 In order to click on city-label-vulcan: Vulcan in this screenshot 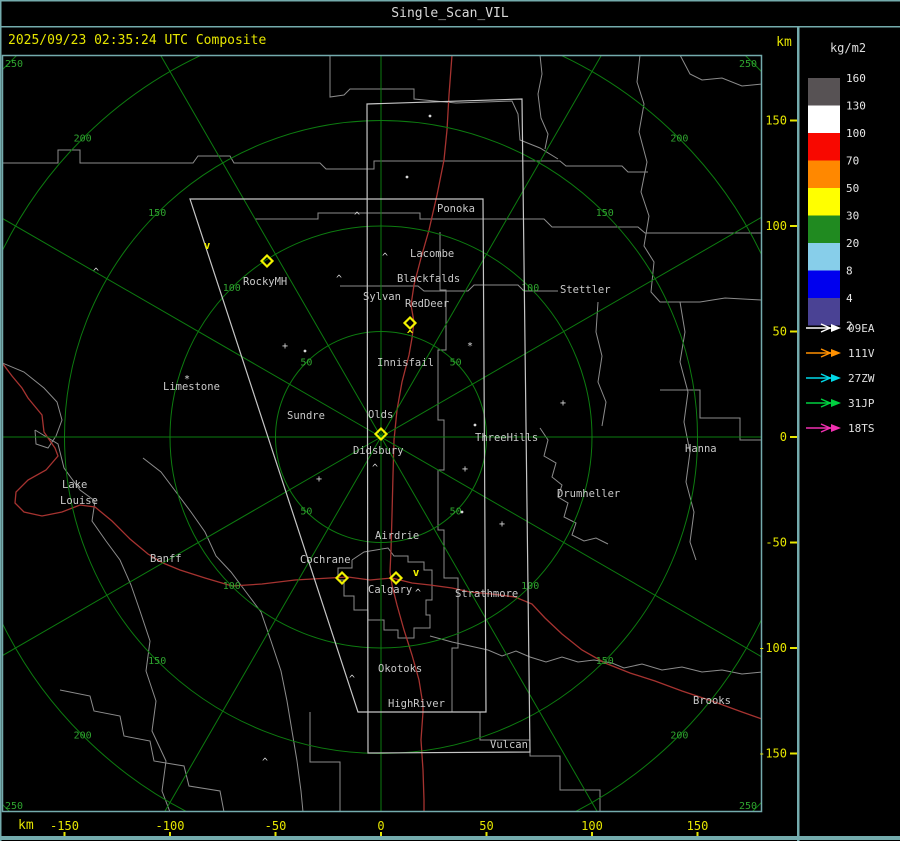, I will do `click(509, 745)`.